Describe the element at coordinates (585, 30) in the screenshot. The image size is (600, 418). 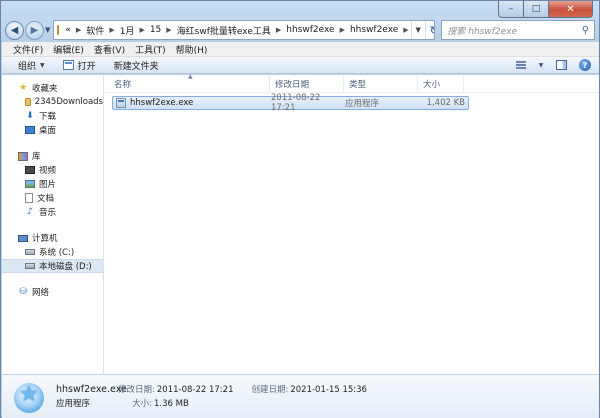
I see `search-icon: ⚲` at that location.